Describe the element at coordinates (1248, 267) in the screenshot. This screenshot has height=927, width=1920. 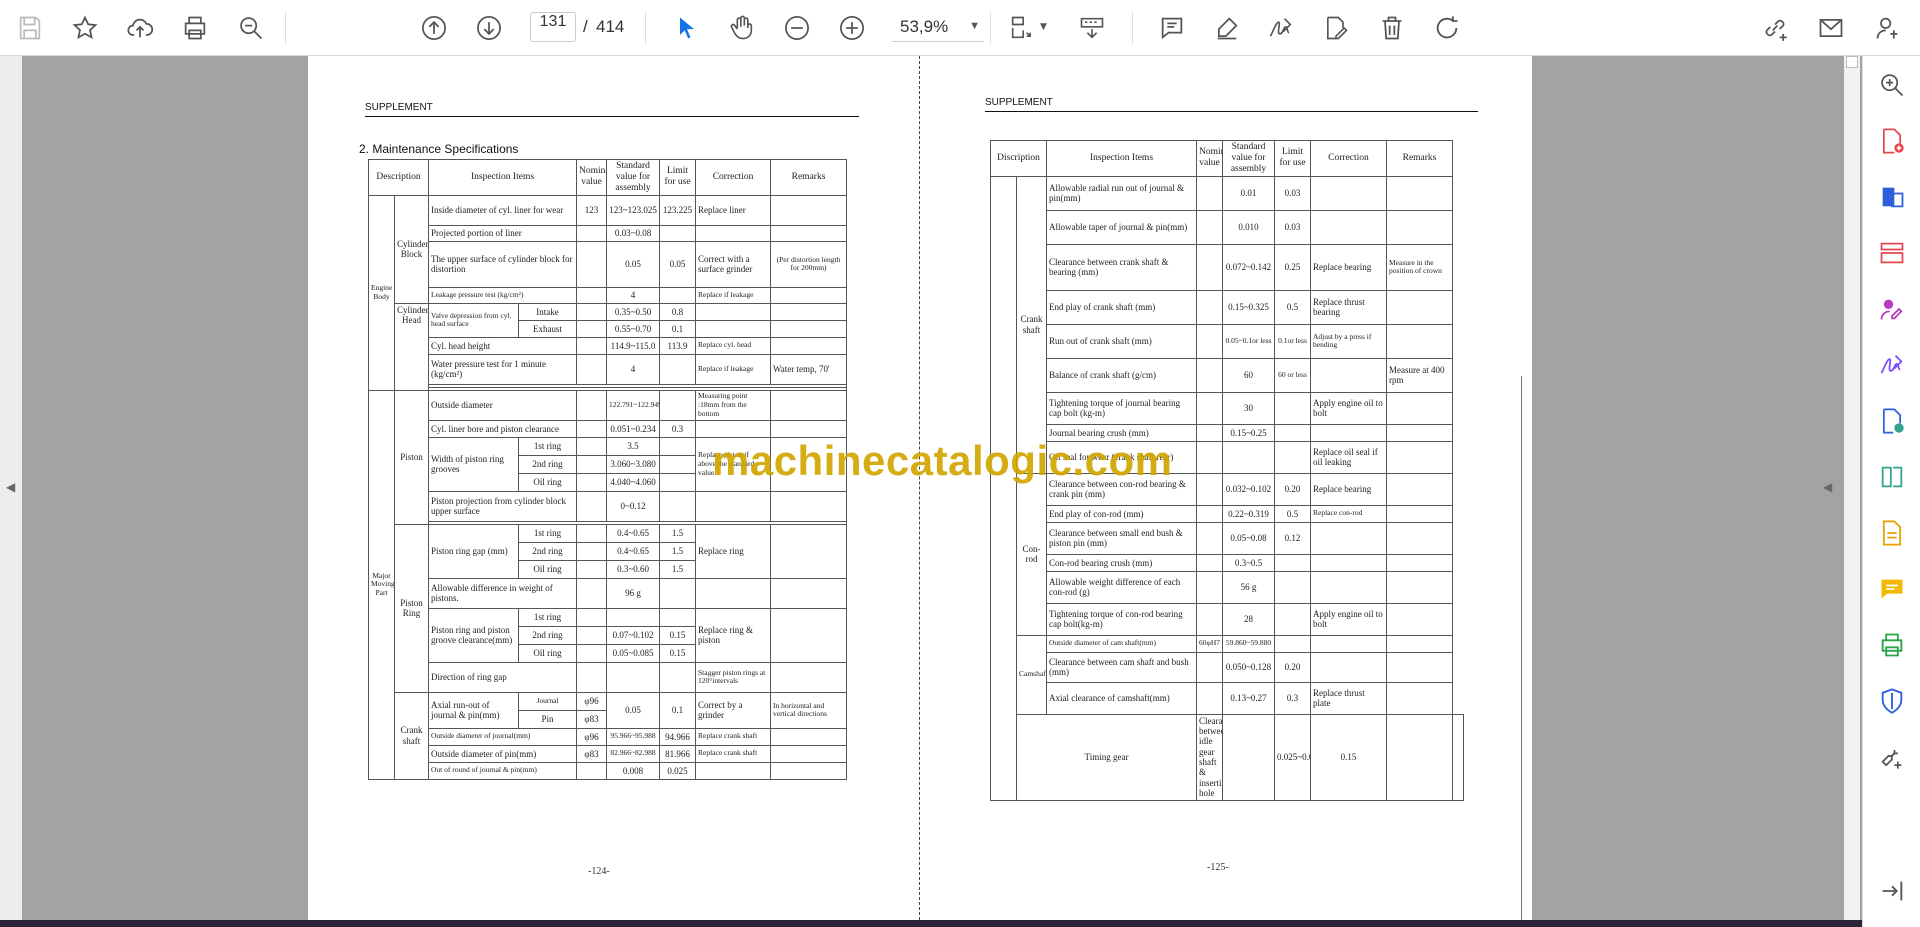
I see `cell: 0.072~0.142` at that location.